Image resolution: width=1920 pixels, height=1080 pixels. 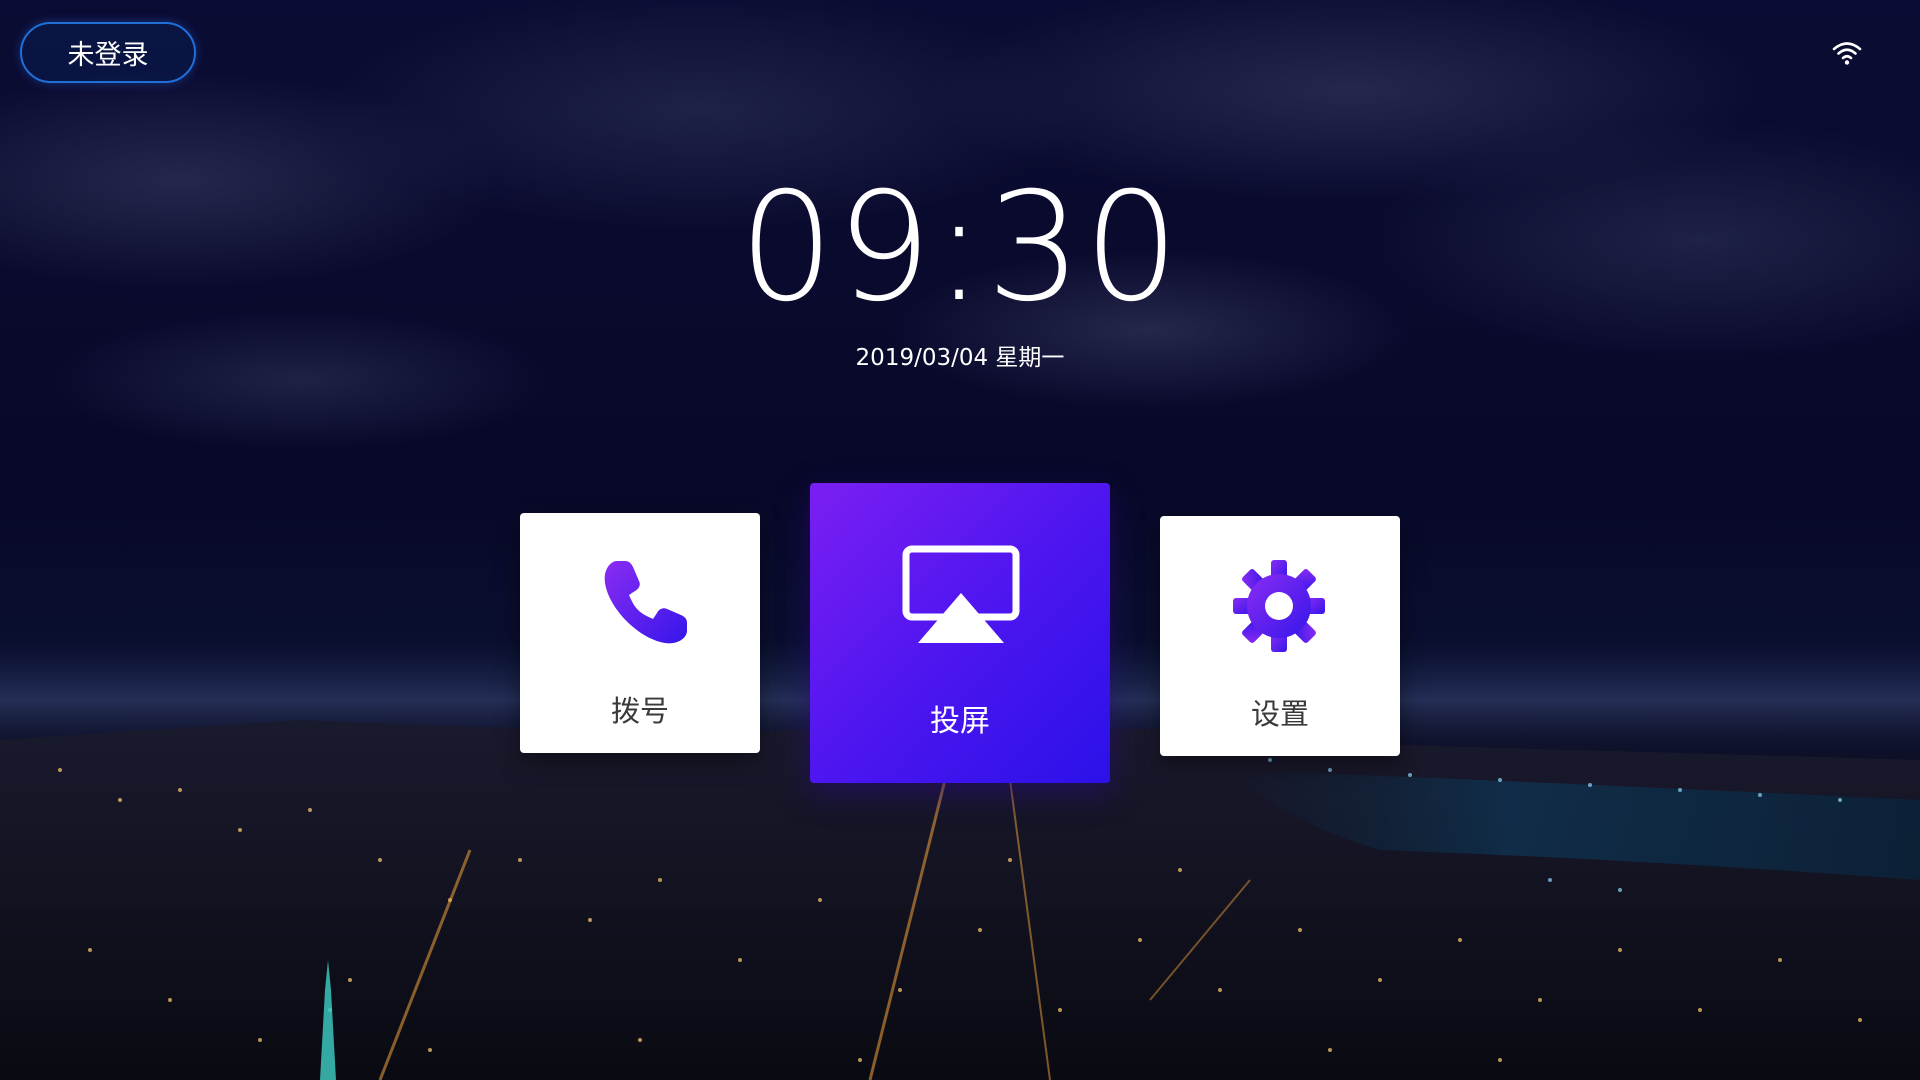 What do you see at coordinates (960, 358) in the screenshot?
I see `clock-date: 2019/03/04 星期一` at bounding box center [960, 358].